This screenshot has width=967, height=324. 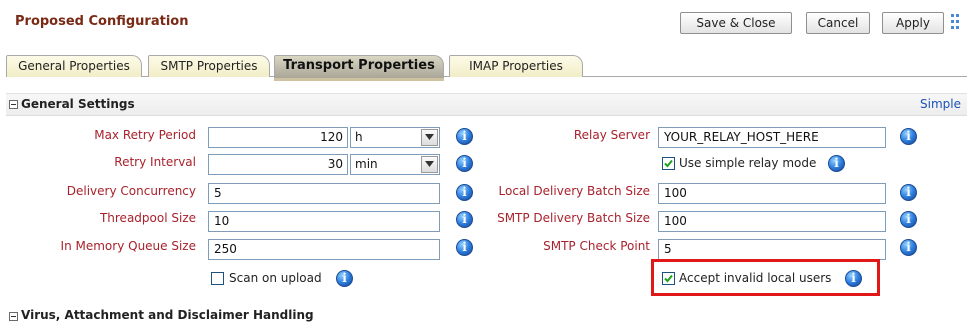 What do you see at coordinates (147, 218) in the screenshot?
I see `threadpool-size-label: Threadpool Size` at bounding box center [147, 218].